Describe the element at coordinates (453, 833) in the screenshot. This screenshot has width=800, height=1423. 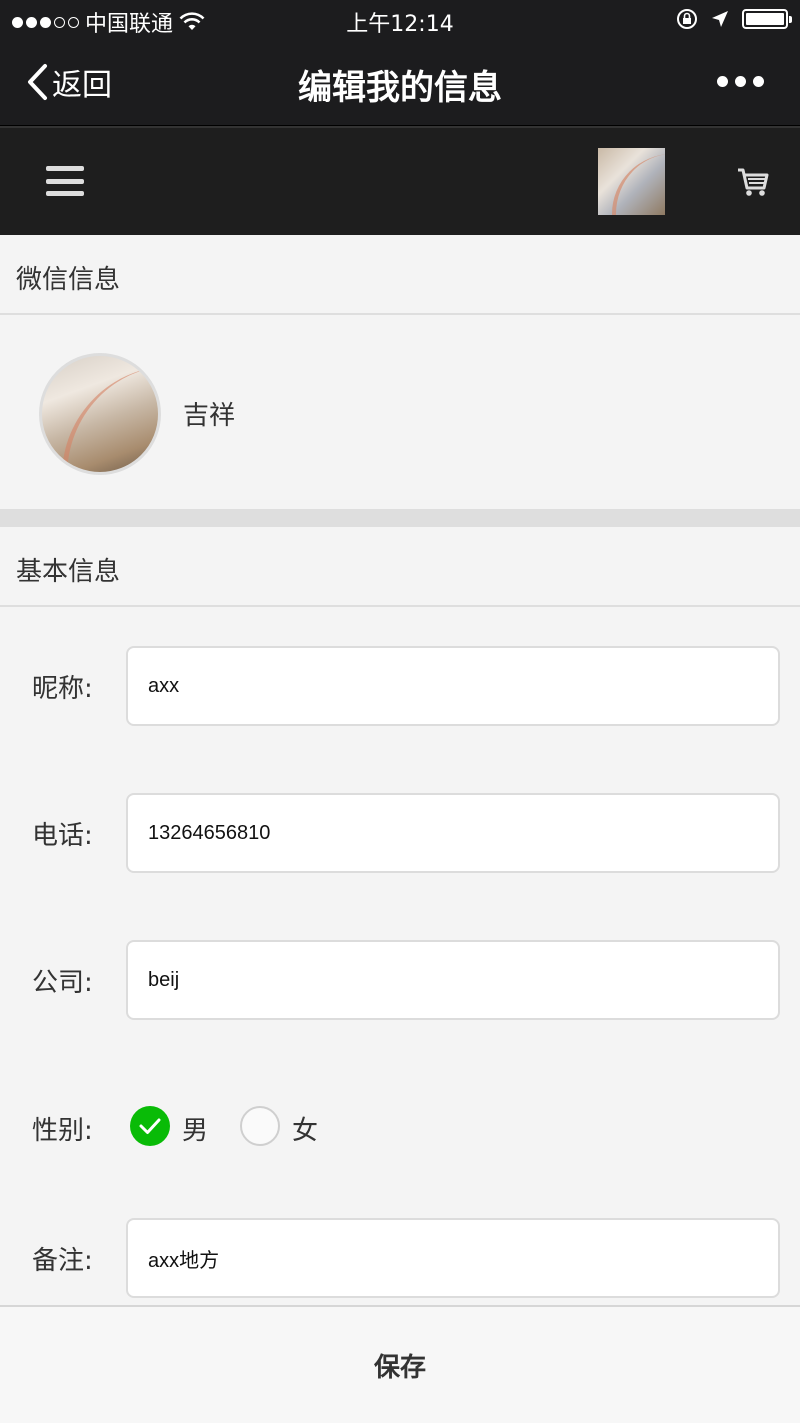
I see `phone-input` at that location.